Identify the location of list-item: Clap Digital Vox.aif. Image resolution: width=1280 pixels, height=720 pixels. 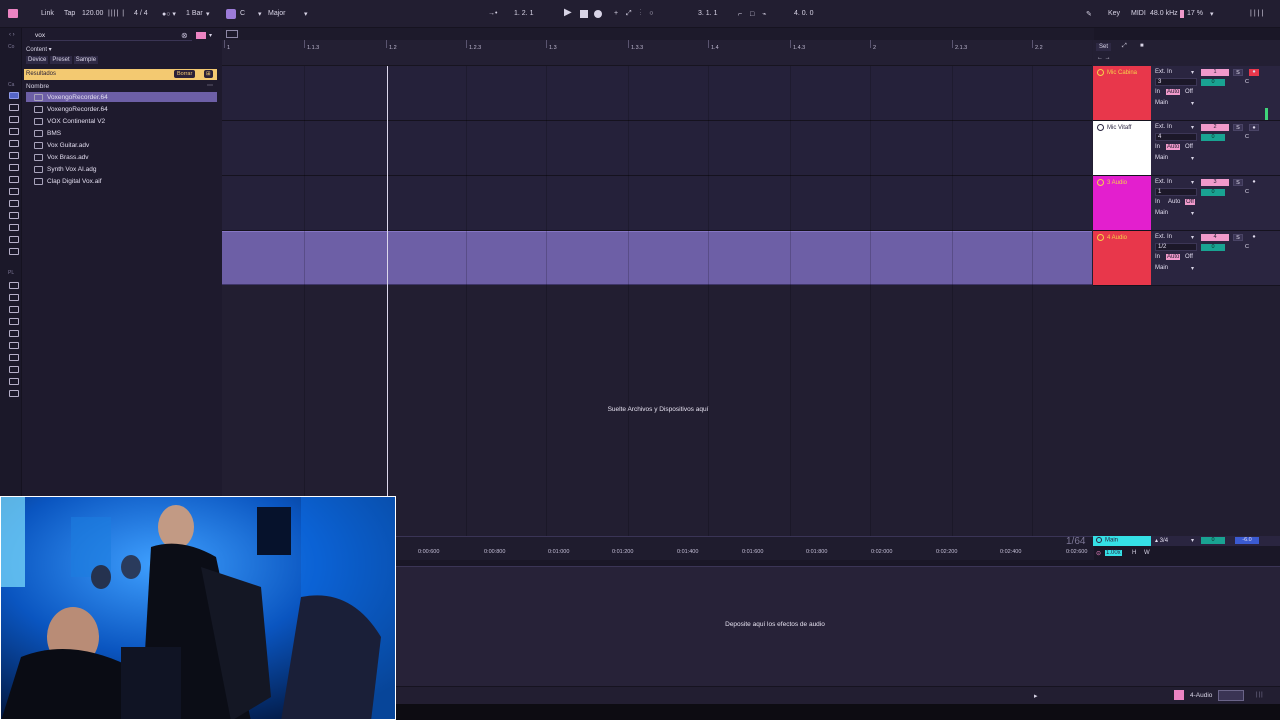
(126, 181).